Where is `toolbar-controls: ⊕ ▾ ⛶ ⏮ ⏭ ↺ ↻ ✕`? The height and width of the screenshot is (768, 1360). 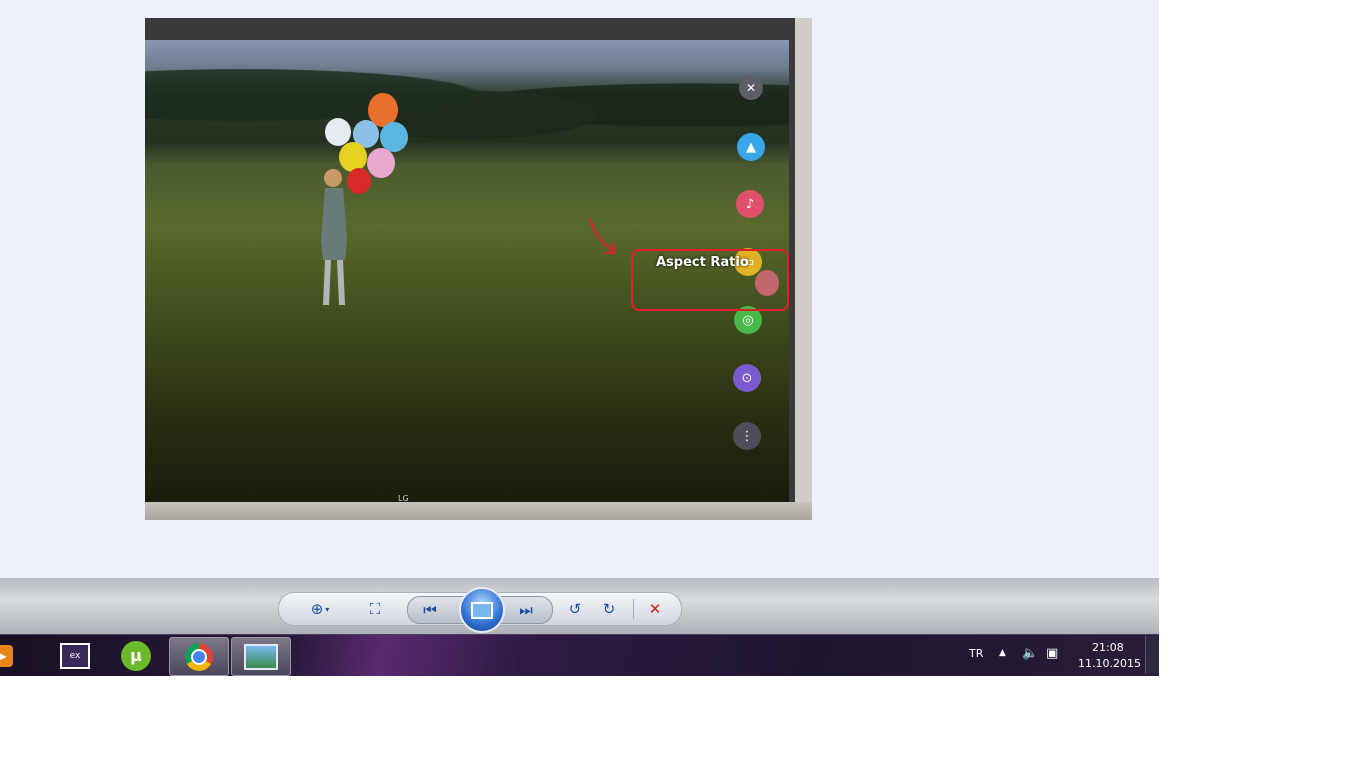 toolbar-controls: ⊕ ▾ ⛶ ⏮ ⏭ ↺ ↻ ✕ is located at coordinates (480, 610).